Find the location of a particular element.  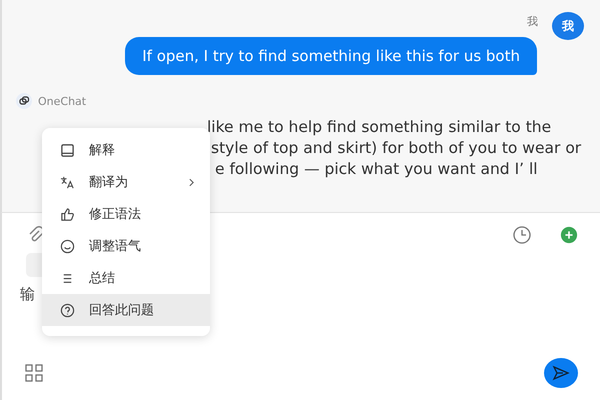

sender-name: 我 is located at coordinates (532, 21).